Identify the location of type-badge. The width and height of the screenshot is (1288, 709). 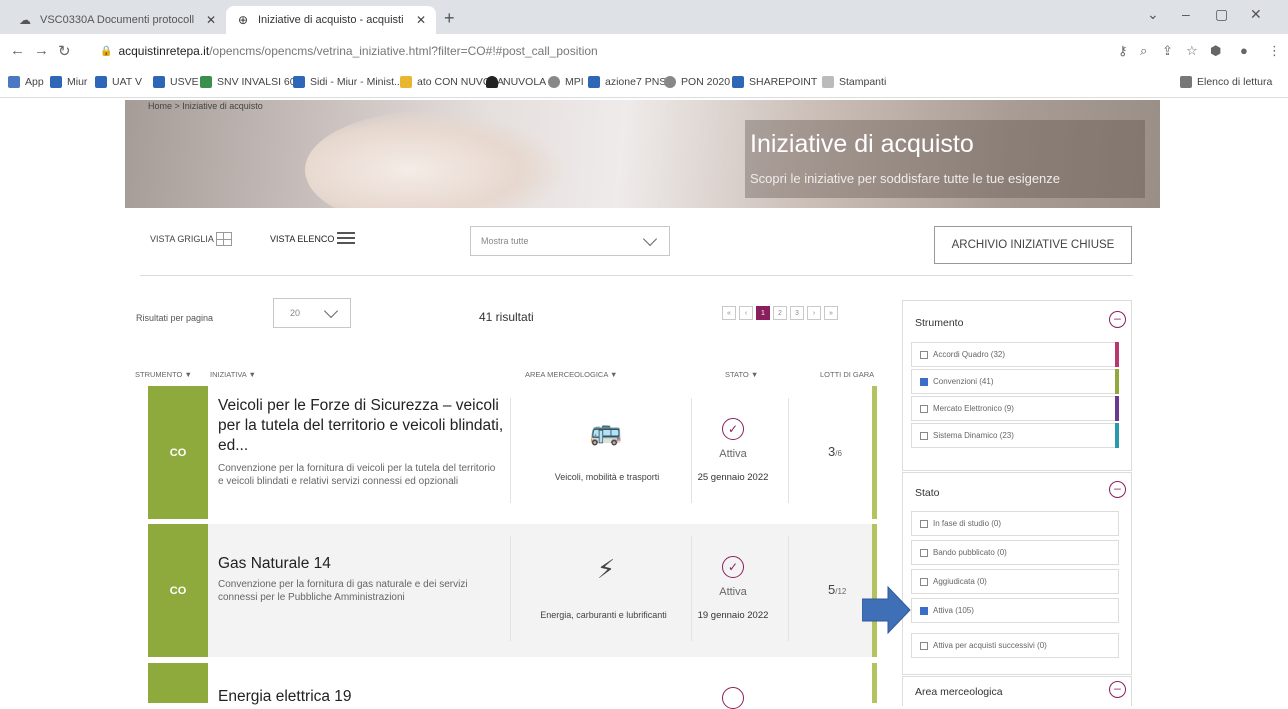
(178, 683).